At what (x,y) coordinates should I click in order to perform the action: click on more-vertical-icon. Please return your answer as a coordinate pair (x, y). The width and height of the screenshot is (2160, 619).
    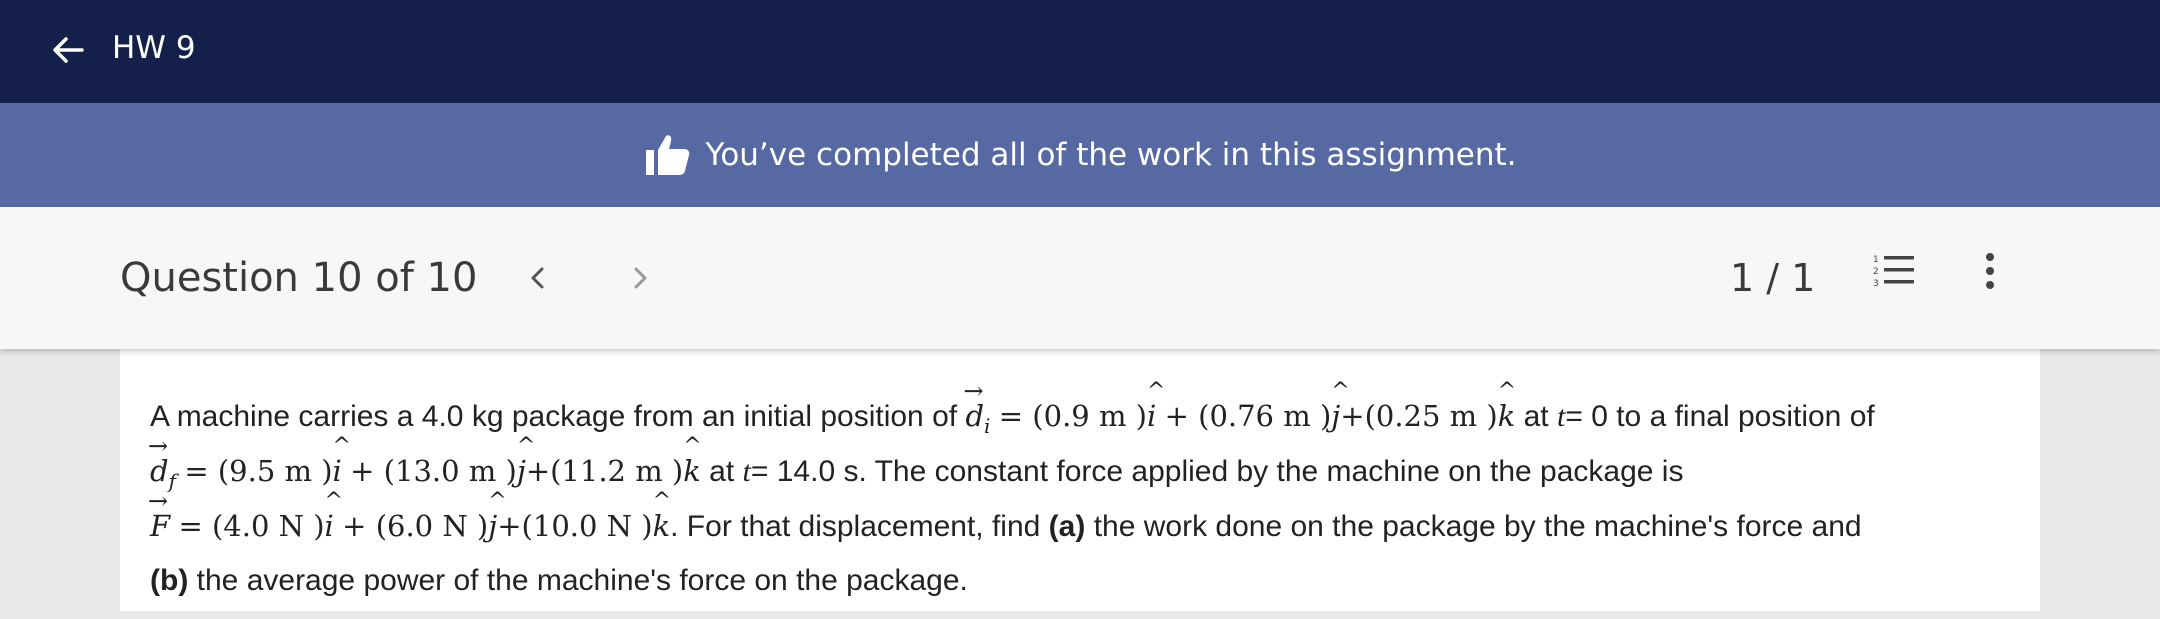
    Looking at the image, I should click on (1990, 271).